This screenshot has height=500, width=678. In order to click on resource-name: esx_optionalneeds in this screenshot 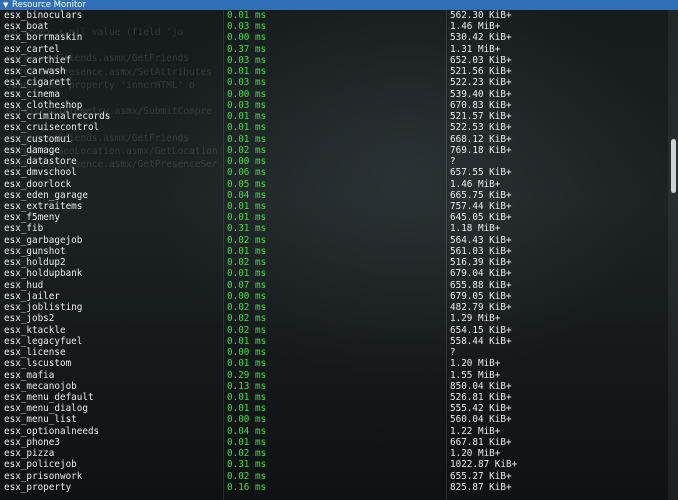, I will do `click(52, 431)`.